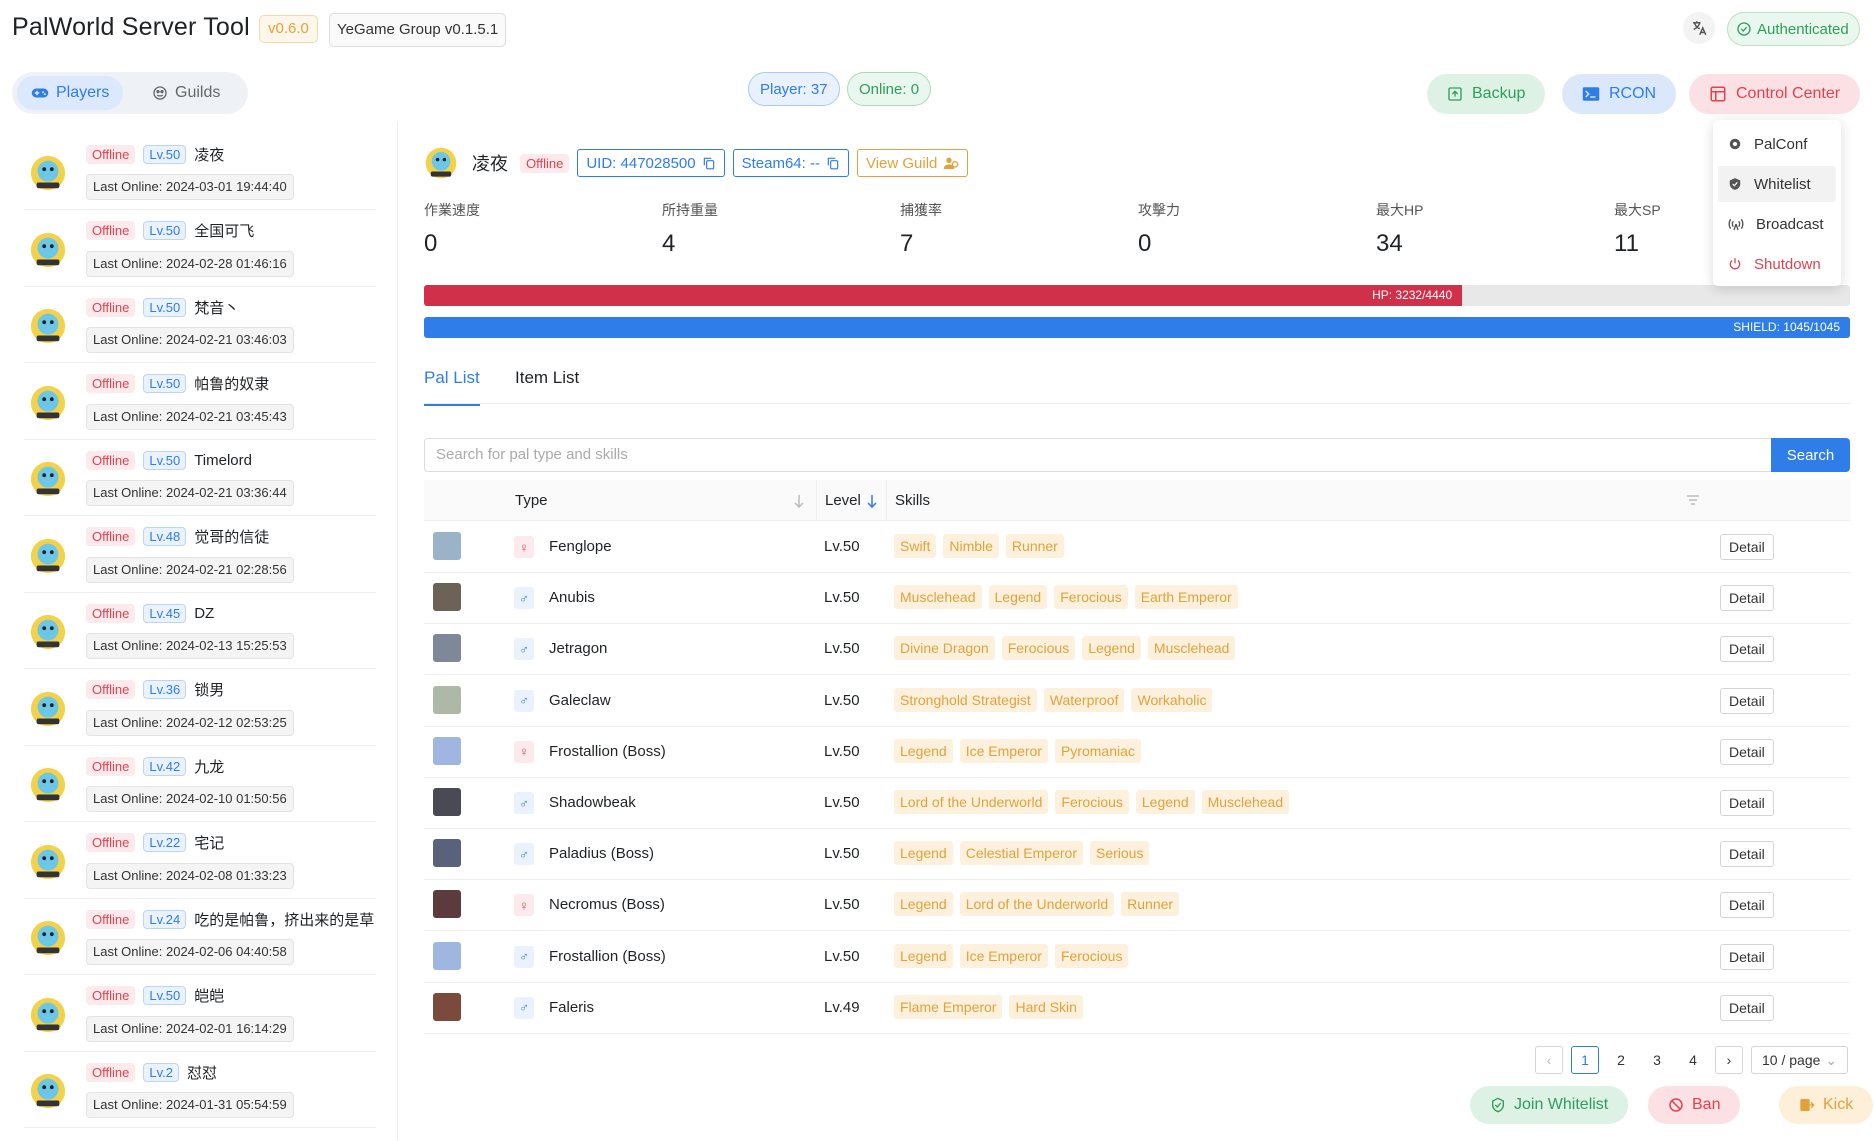 The width and height of the screenshot is (1875, 1141). What do you see at coordinates (762, 229) in the screenshot?
I see `stat-item: 所持重量 4` at bounding box center [762, 229].